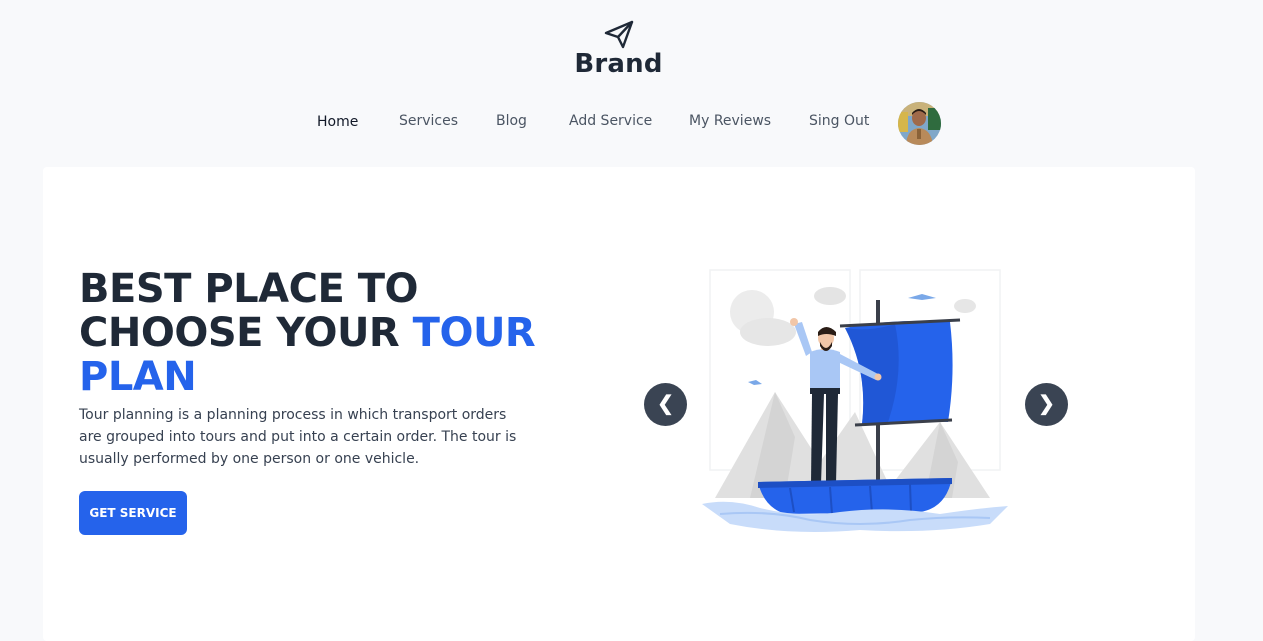  Describe the element at coordinates (610, 121) in the screenshot. I see `nav-add-service: Add Service` at that location.